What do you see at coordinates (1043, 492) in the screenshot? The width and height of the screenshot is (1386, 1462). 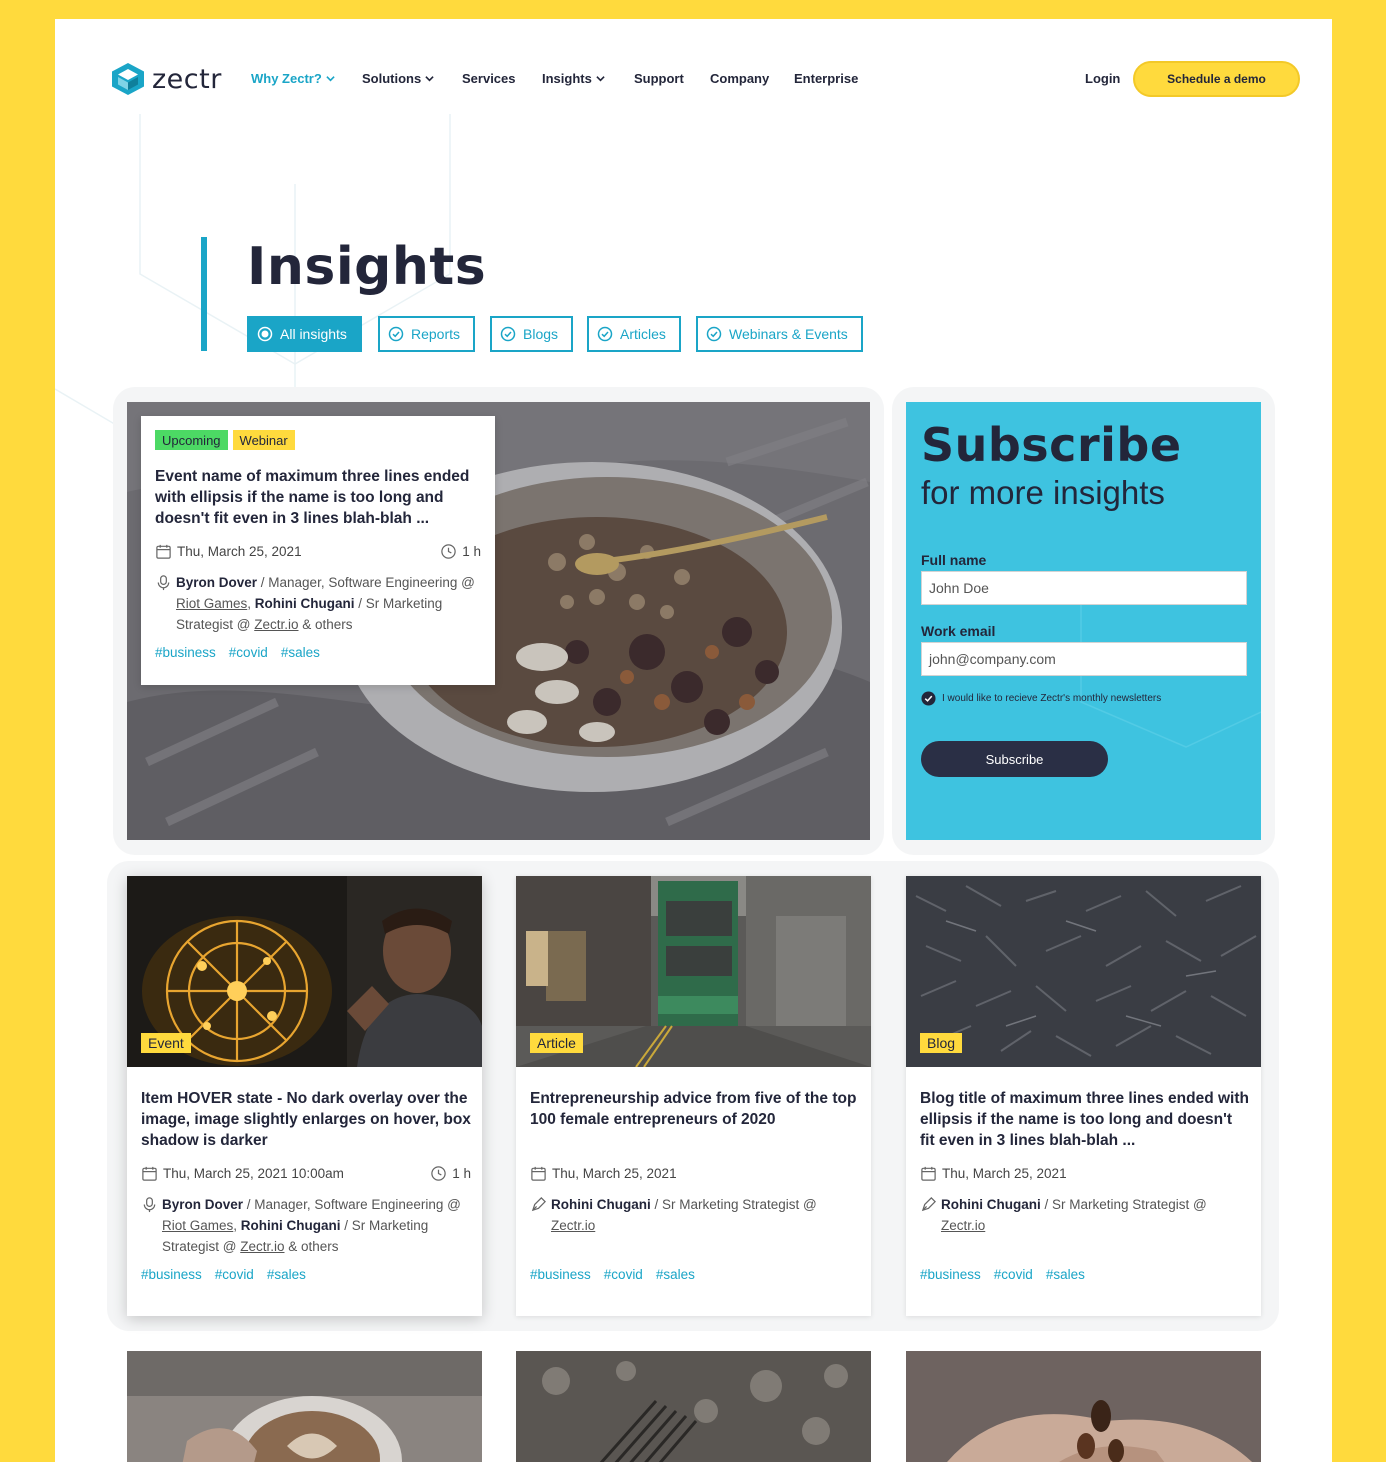 I see `subscribe-subtitle: for more insights` at bounding box center [1043, 492].